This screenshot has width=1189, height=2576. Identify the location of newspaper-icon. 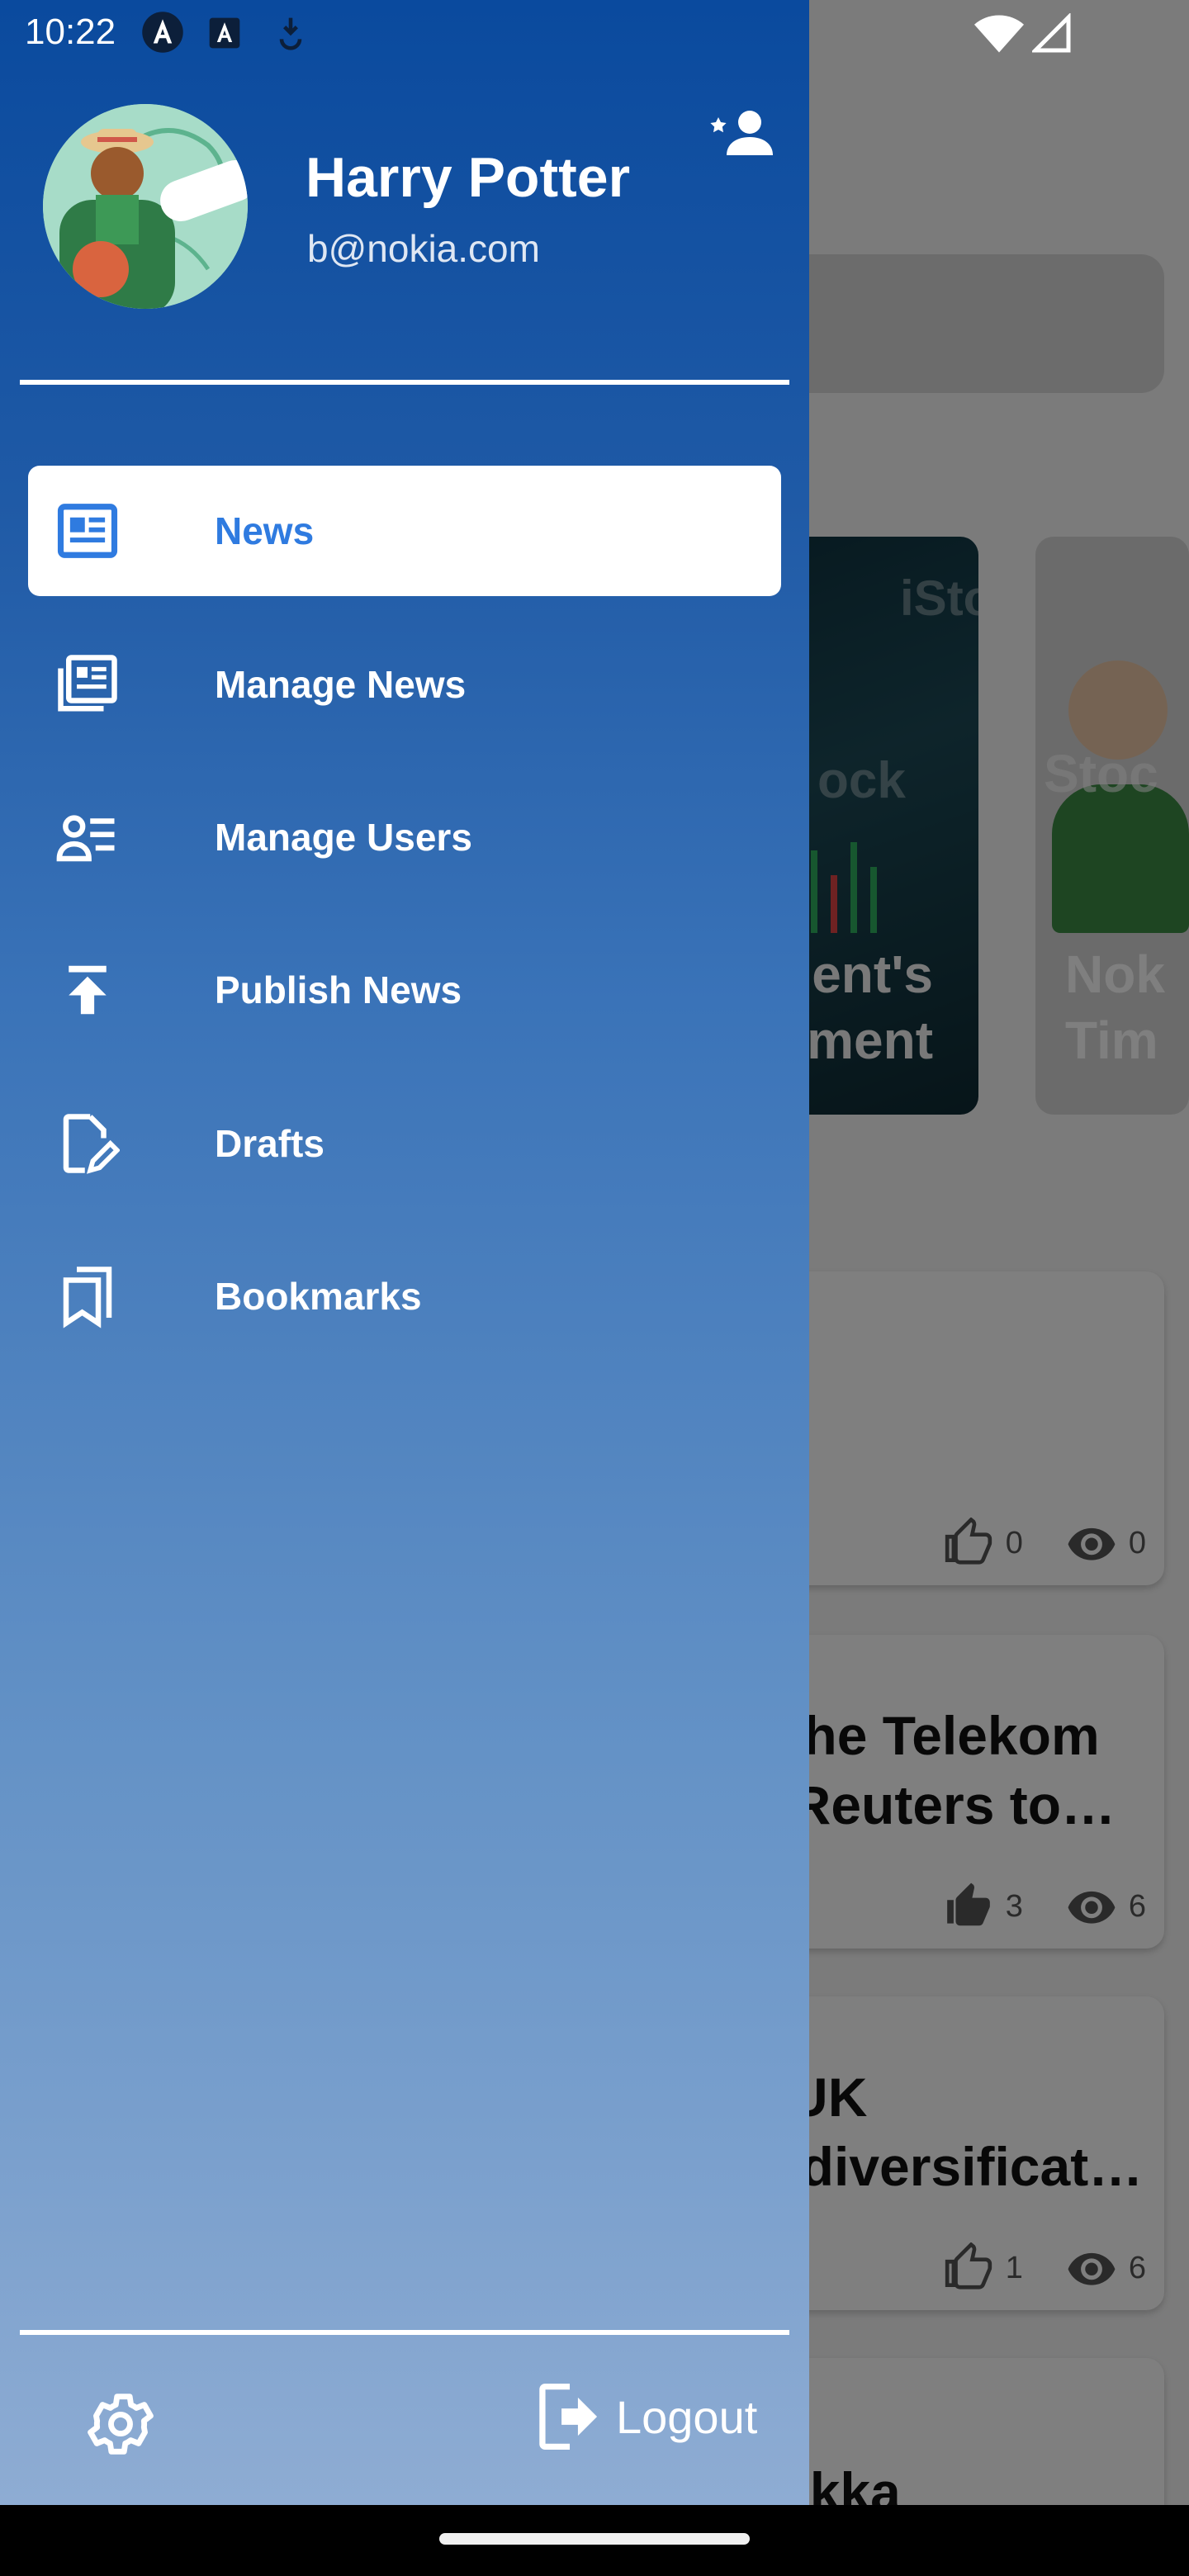
(87, 531).